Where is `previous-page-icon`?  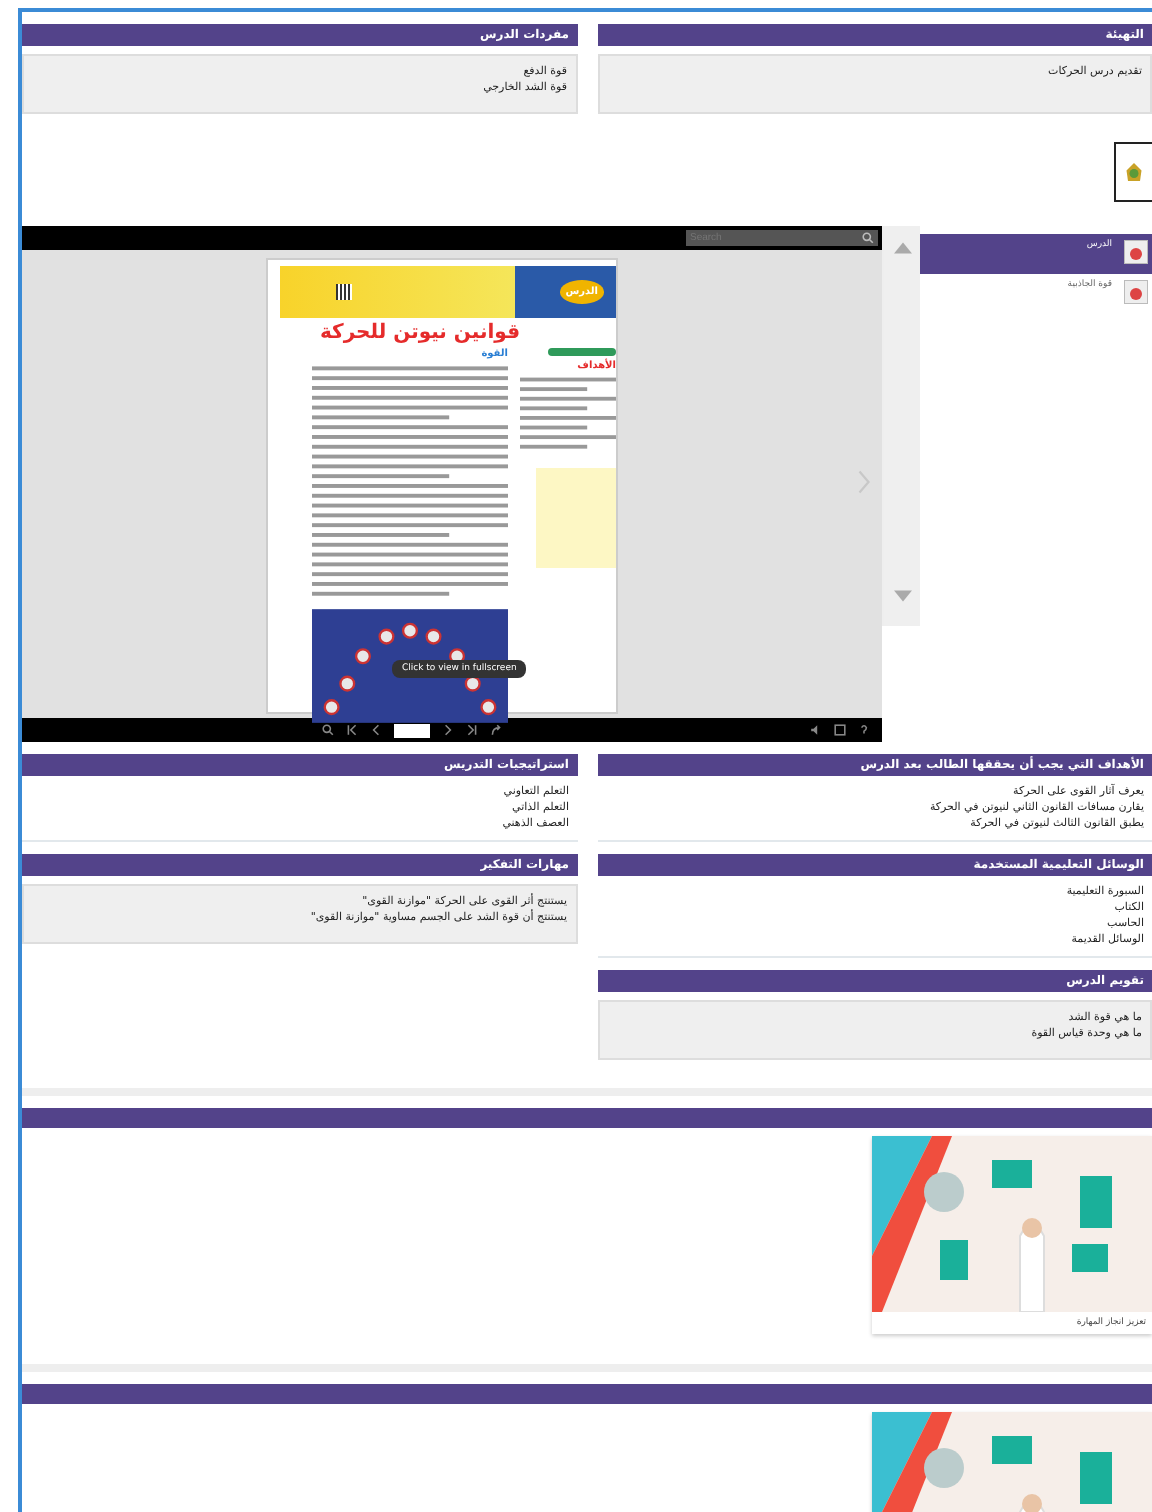
previous-page-icon is located at coordinates (376, 730).